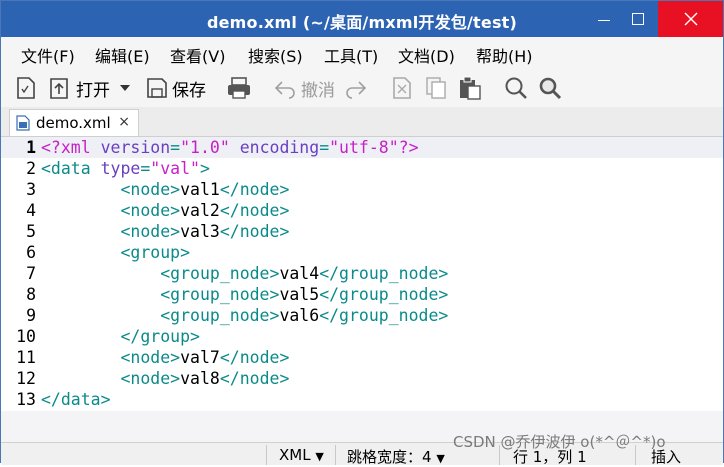 Image resolution: width=724 pixels, height=467 pixels. What do you see at coordinates (124, 122) in the screenshot?
I see `tab-close-button: ×` at bounding box center [124, 122].